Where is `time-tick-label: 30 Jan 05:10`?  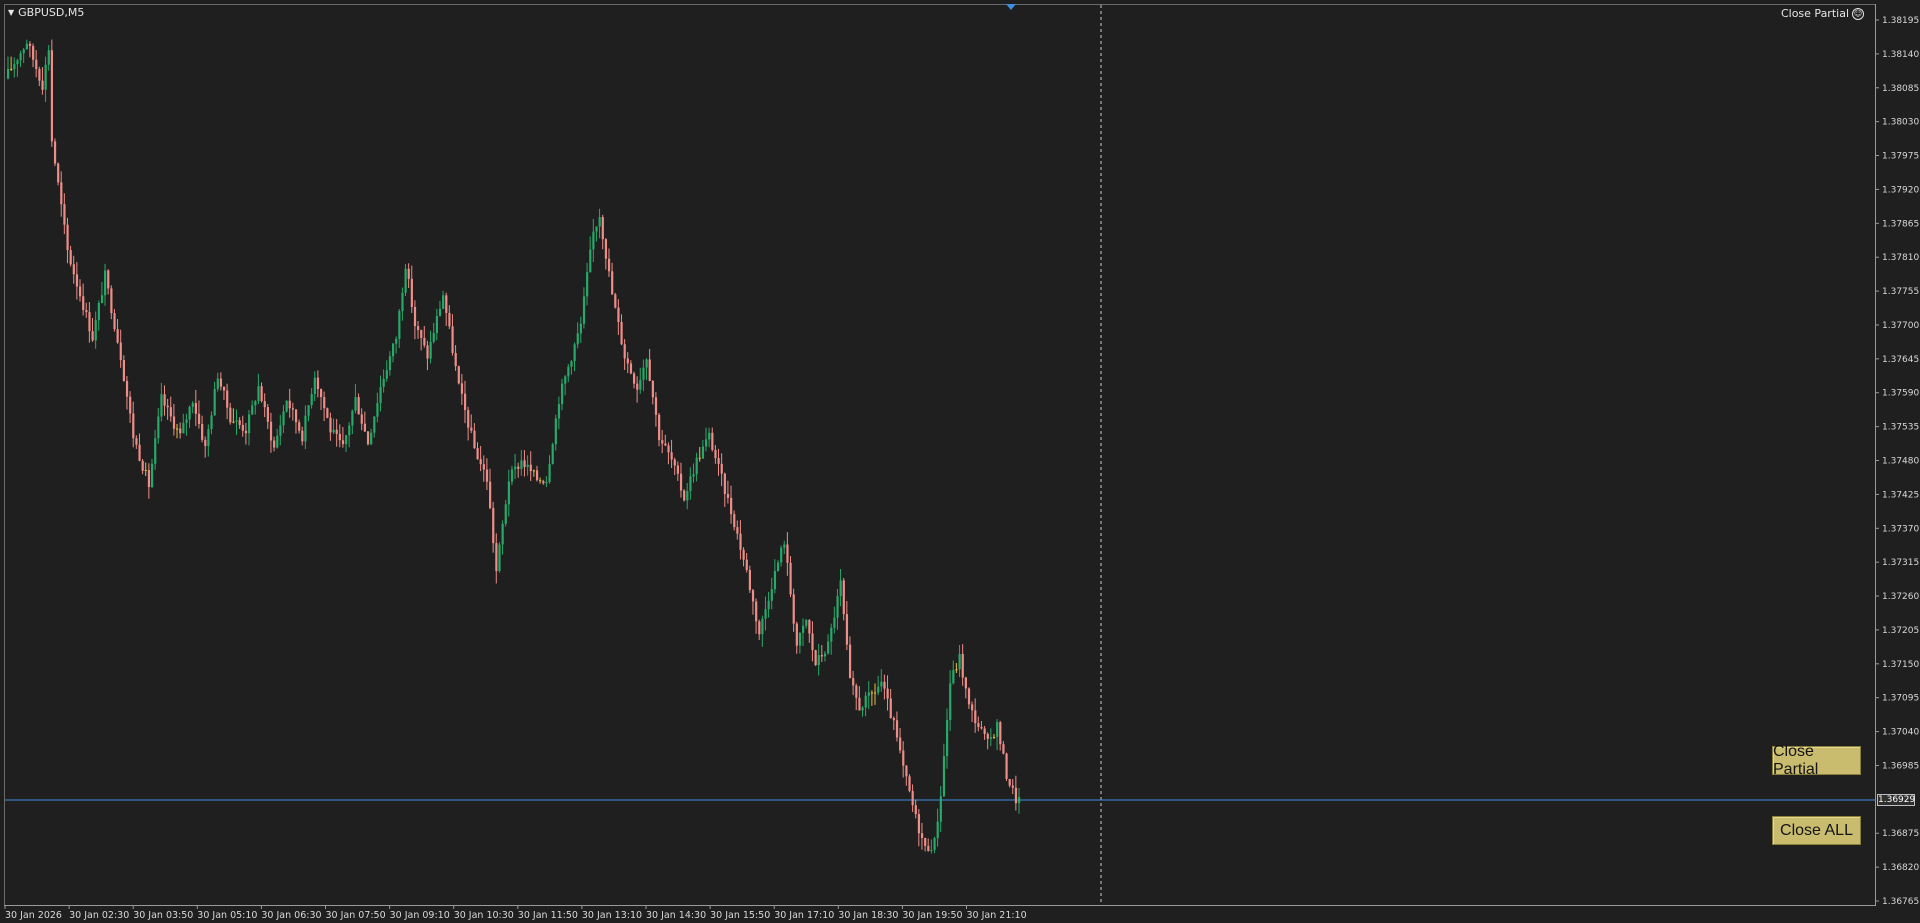
time-tick-label: 30 Jan 05:10 is located at coordinates (227, 915).